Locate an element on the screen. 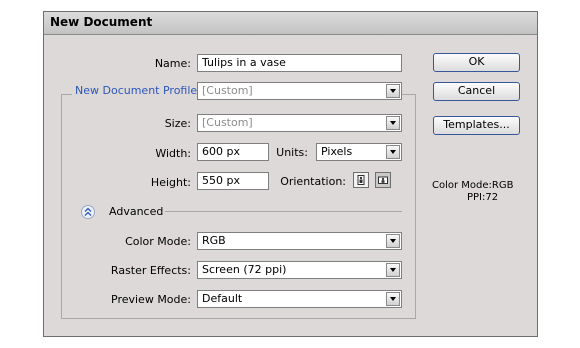 The image size is (580, 348). preview-mode-label: Preview Mode: is located at coordinates (151, 299).